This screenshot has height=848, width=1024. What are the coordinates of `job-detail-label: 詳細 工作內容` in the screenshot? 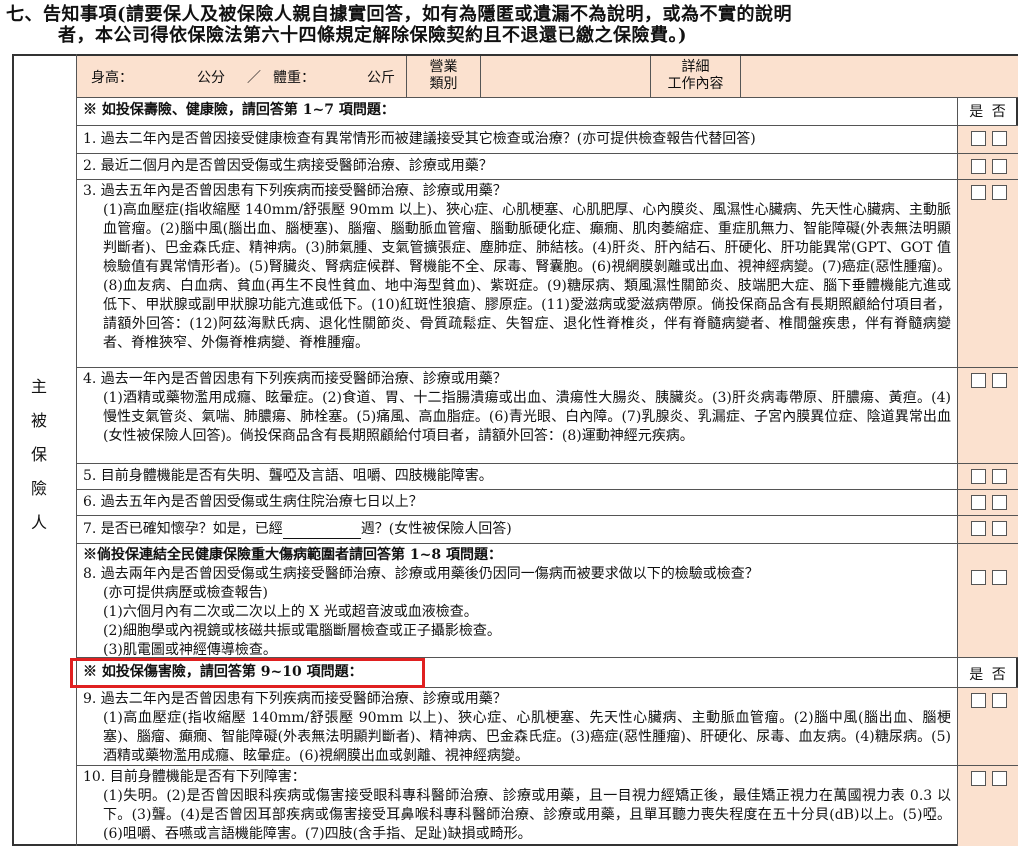 It's located at (696, 76).